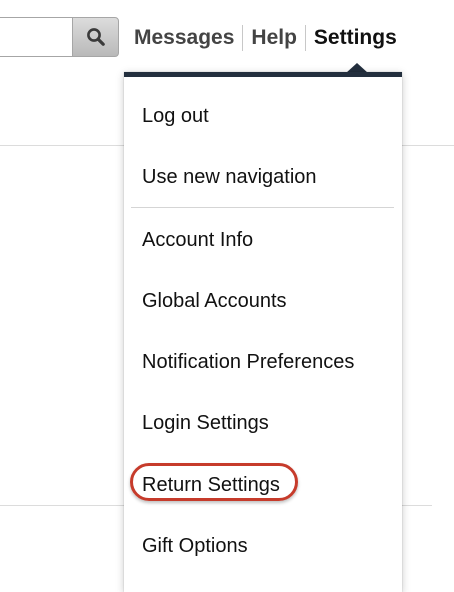 This screenshot has width=454, height=592. I want to click on search-icon, so click(95, 37).